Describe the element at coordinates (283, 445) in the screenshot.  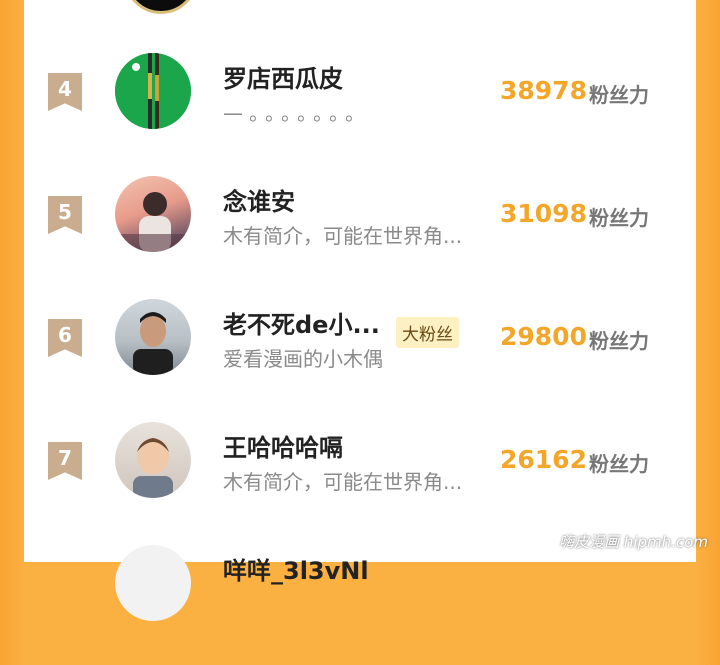
I see `user-name: 王哈哈哈嗝` at that location.